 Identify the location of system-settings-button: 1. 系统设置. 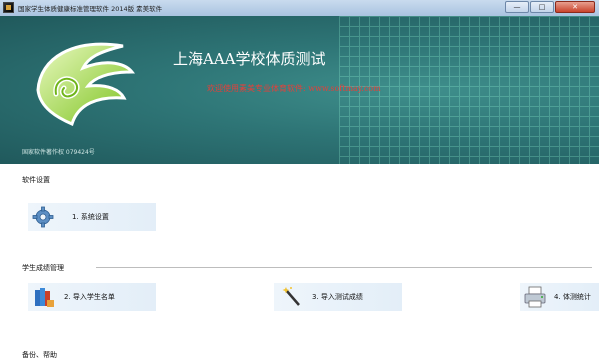
(92, 217).